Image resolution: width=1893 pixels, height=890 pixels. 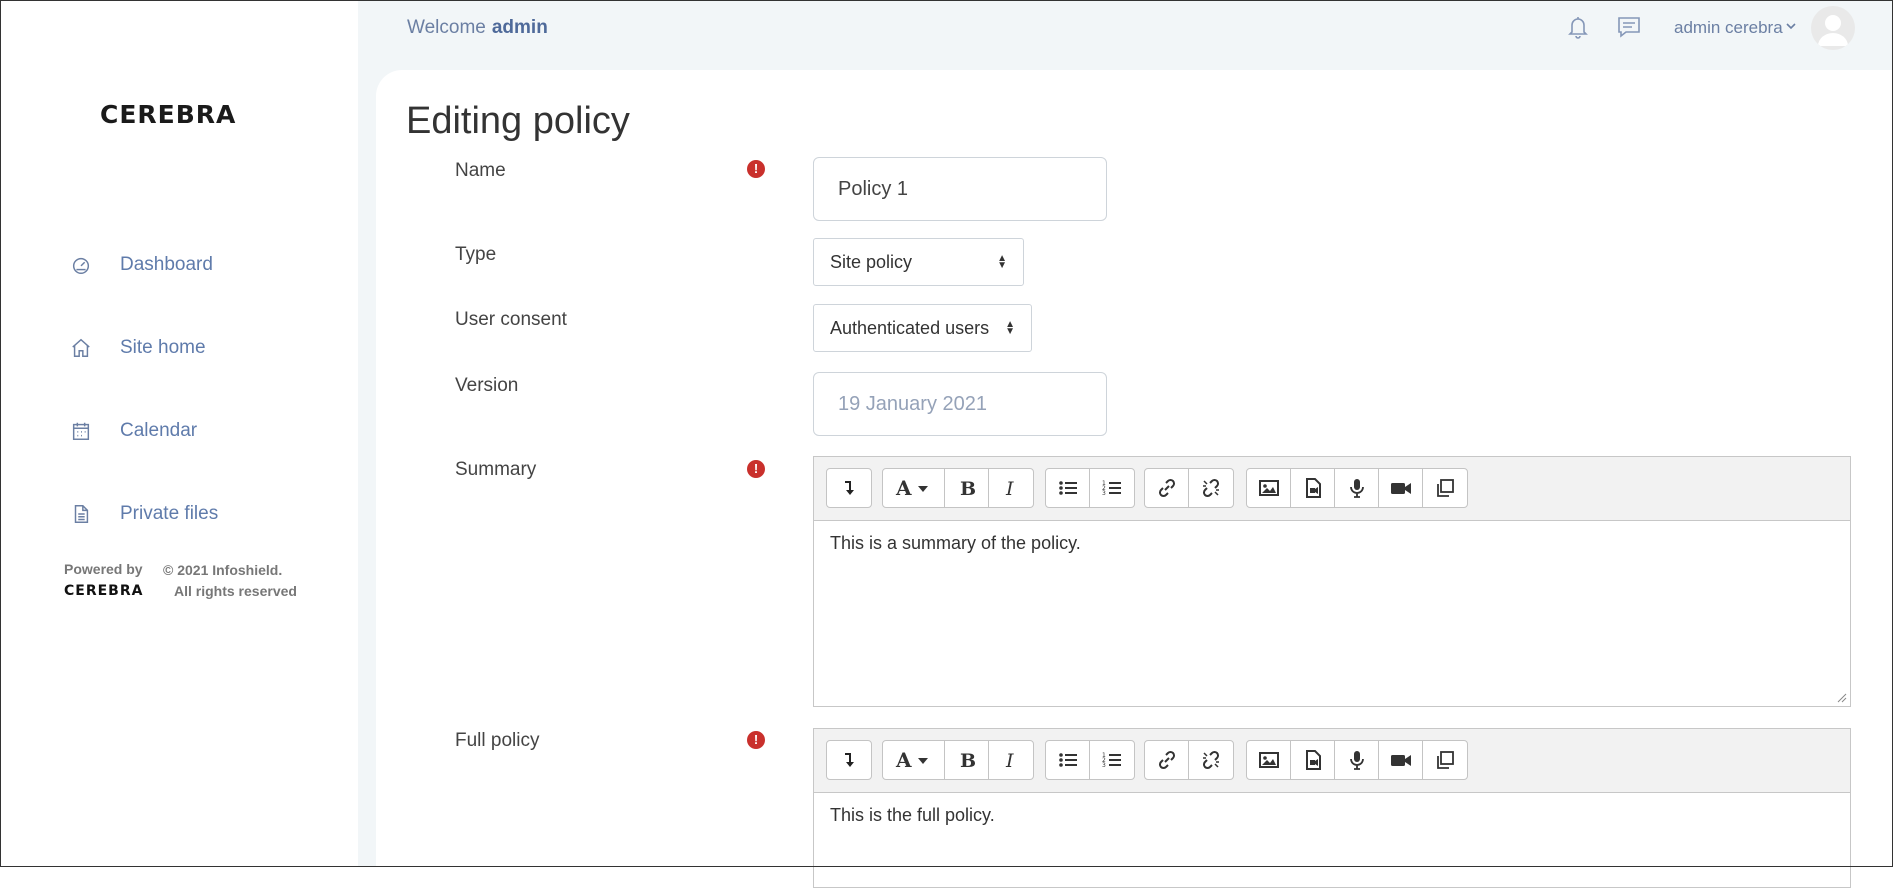 I want to click on summary-content: This is a summary of the policy., so click(x=1332, y=543).